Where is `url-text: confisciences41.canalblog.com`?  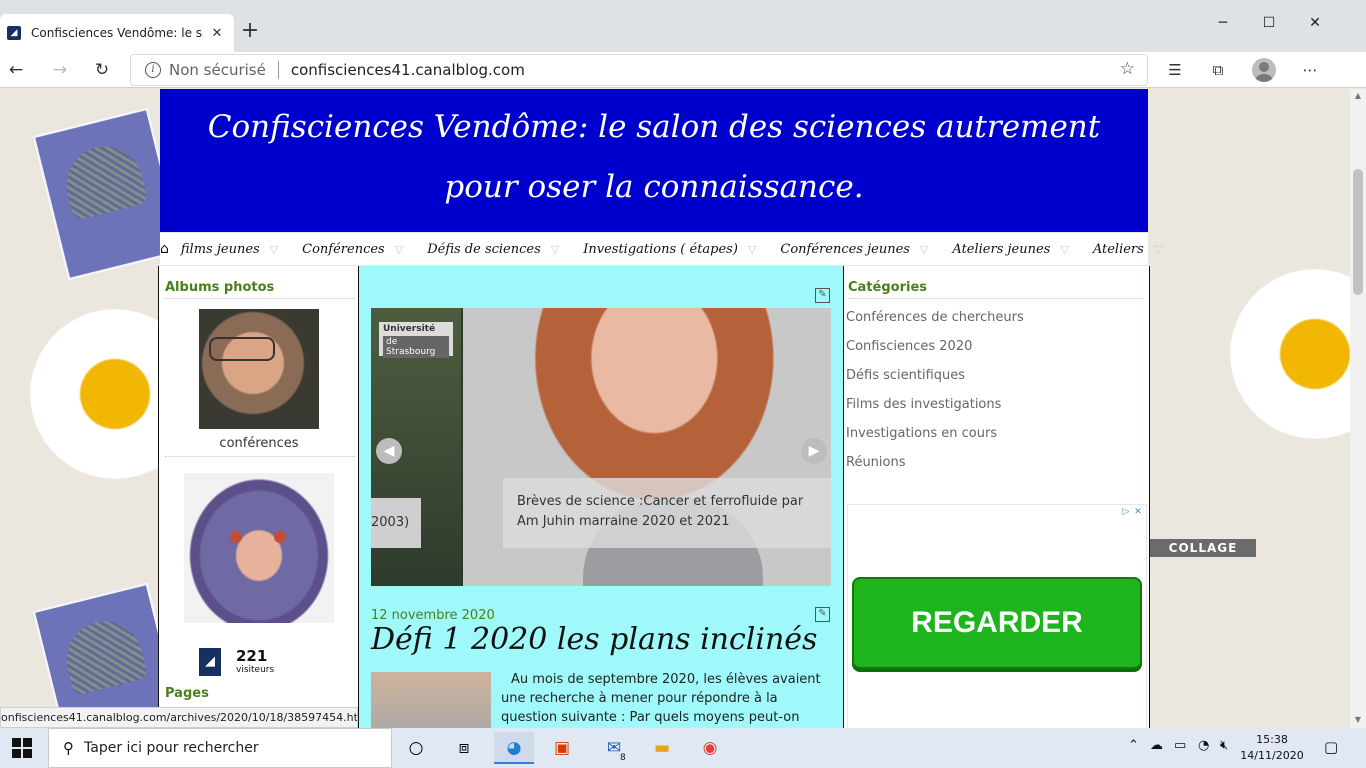
url-text: confisciences41.canalblog.com is located at coordinates (408, 70).